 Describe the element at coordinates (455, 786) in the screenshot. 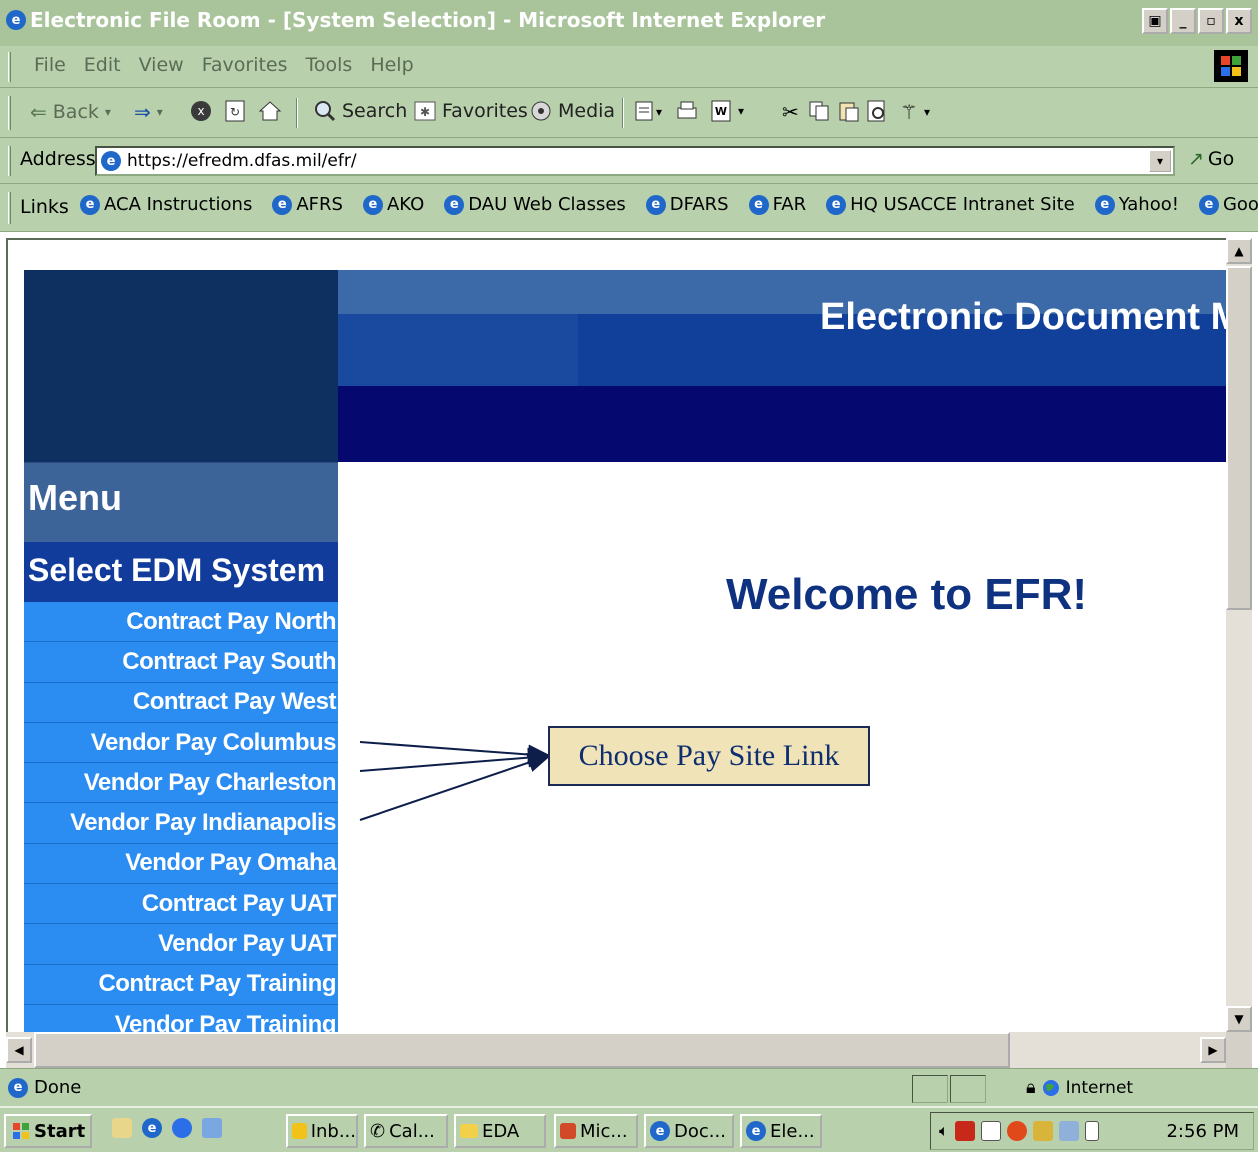

I see `arrow-to-indianapolis` at that location.